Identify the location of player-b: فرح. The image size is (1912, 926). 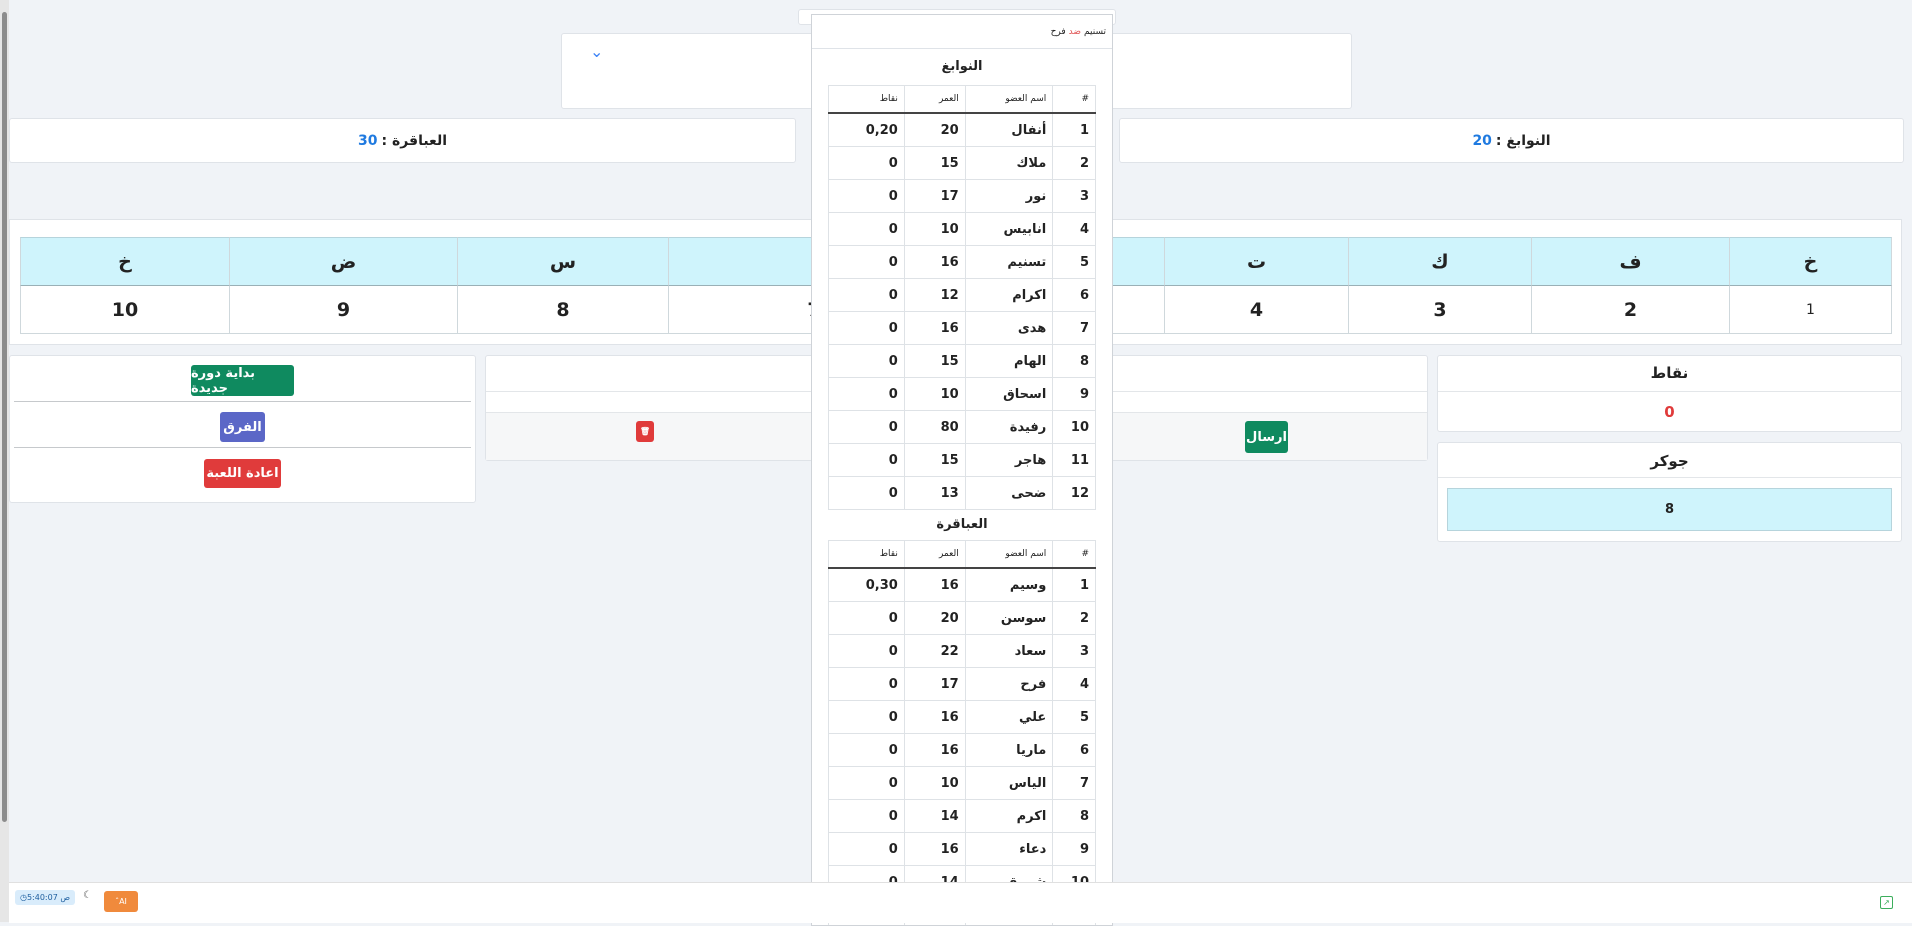
(1058, 32).